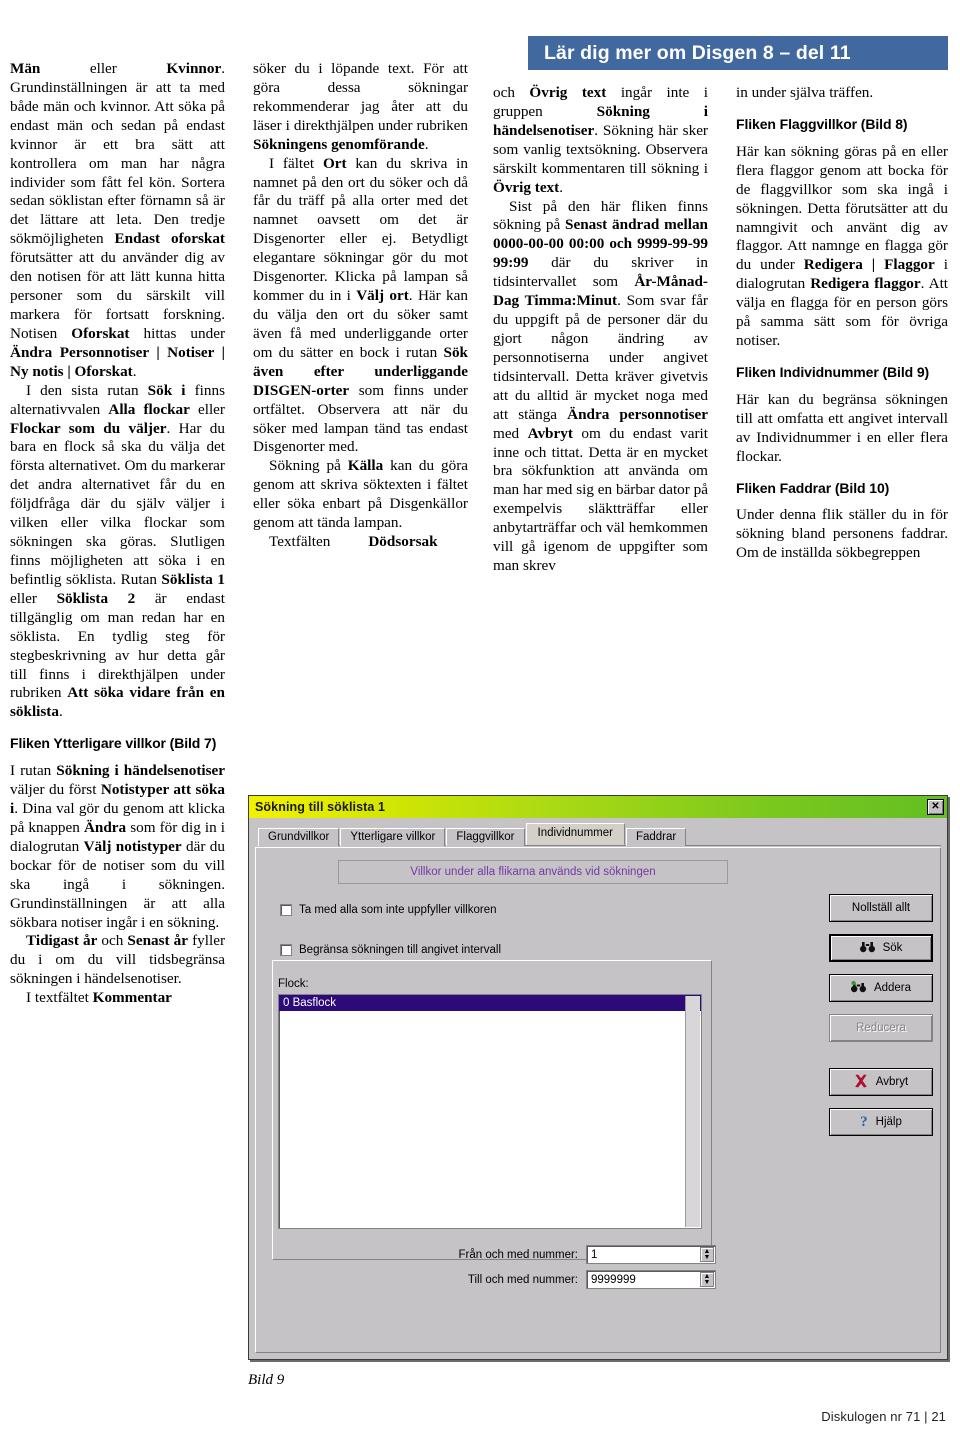 The height and width of the screenshot is (1438, 960). I want to click on checkbox-ta-med-alla: Ta med alla som inte uppfyller villkoren, so click(388, 910).